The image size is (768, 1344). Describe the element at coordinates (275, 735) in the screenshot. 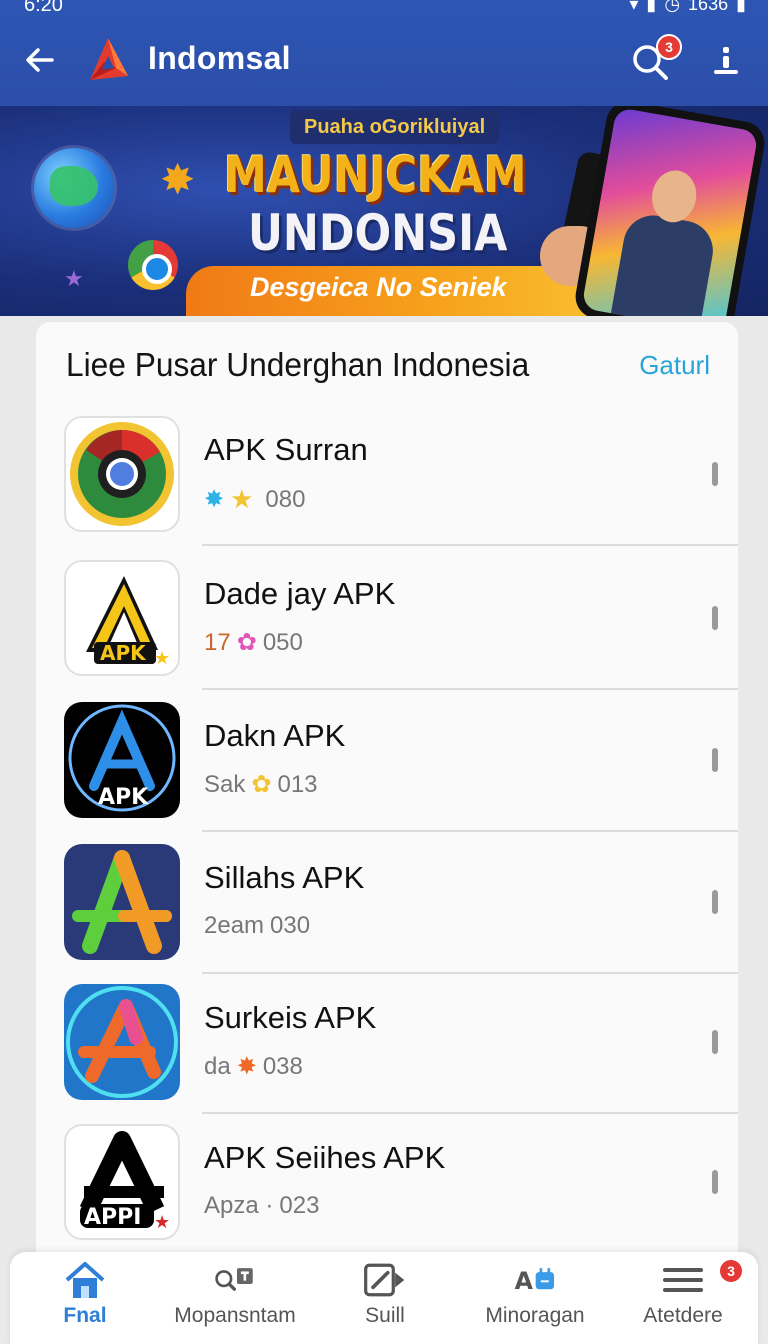

I see `app-name: Dakn APK` at that location.